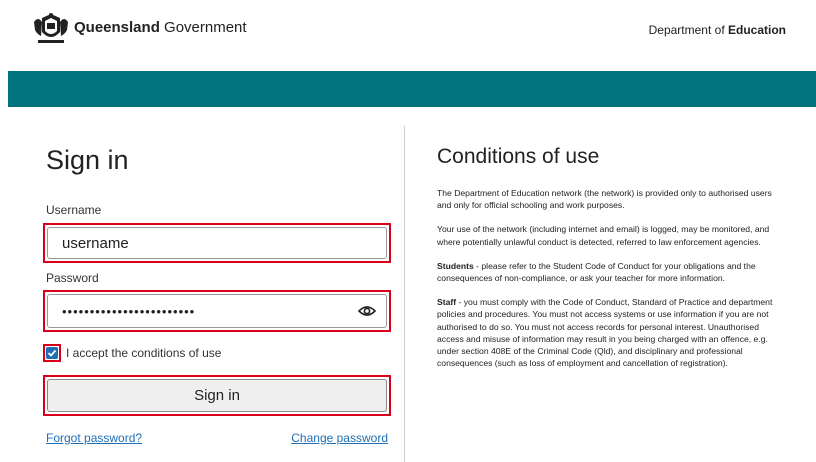 The width and height of the screenshot is (816, 462). I want to click on signin-button: Sign in, so click(217, 395).